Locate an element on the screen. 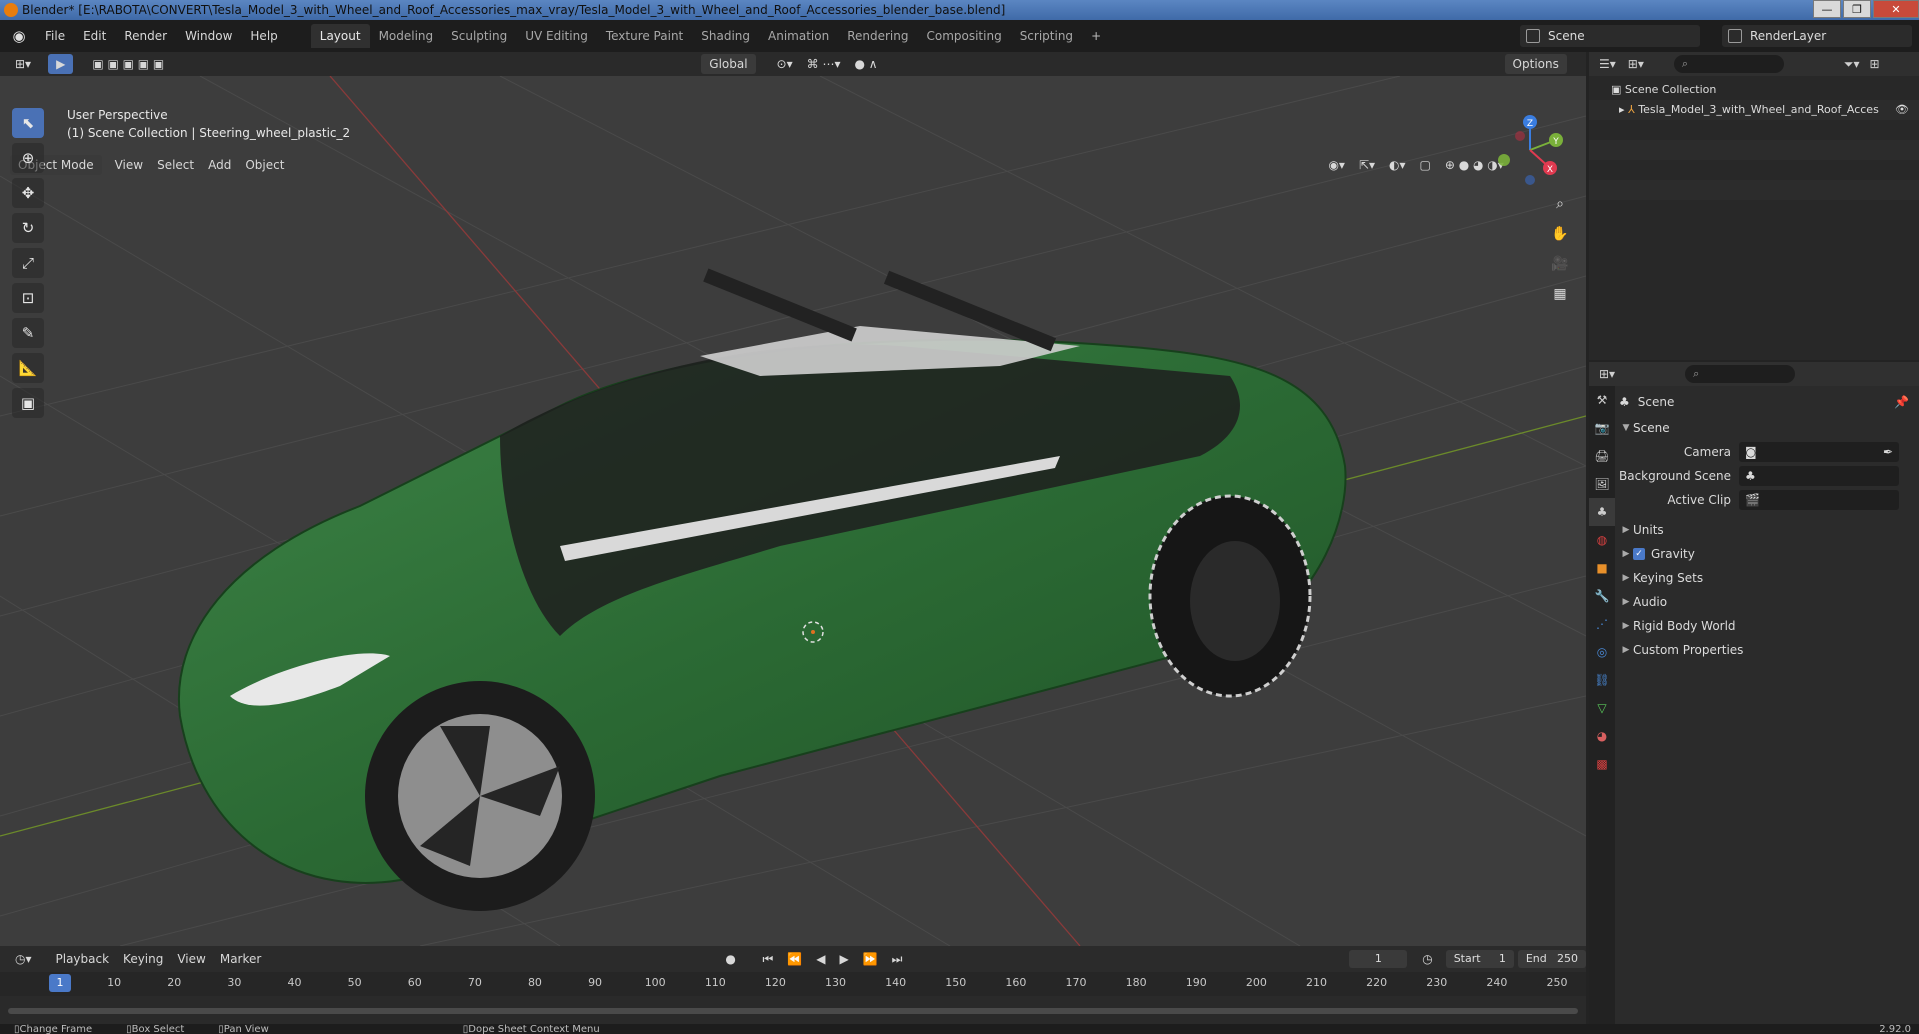  scene-selector: Scene is located at coordinates (1610, 36).